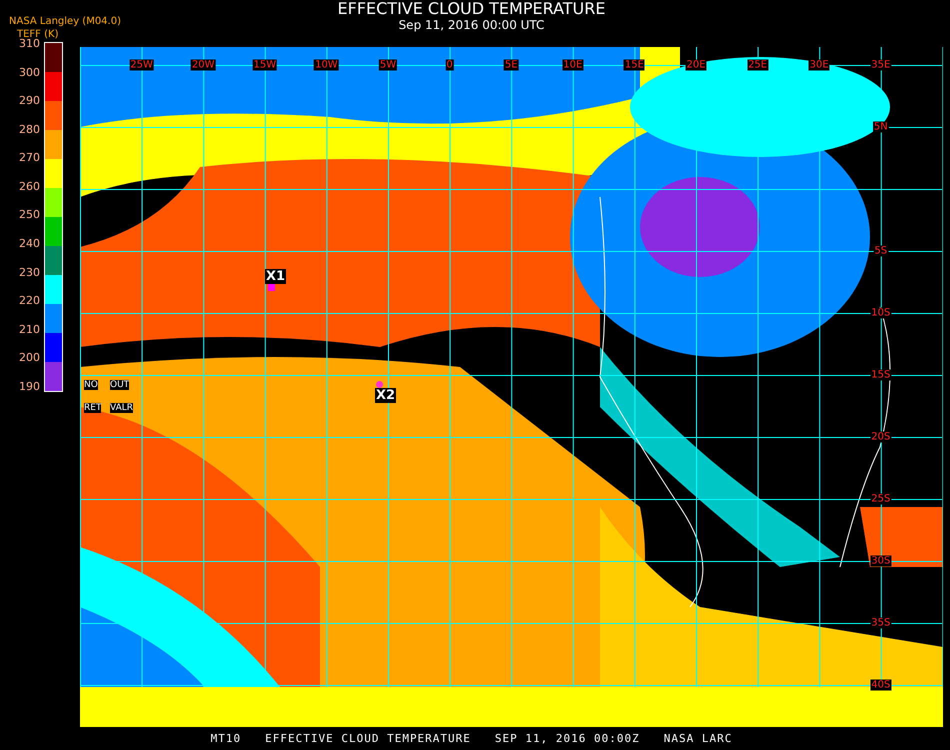  Describe the element at coordinates (696, 65) in the screenshot. I see `longitude-label: 20E` at that location.